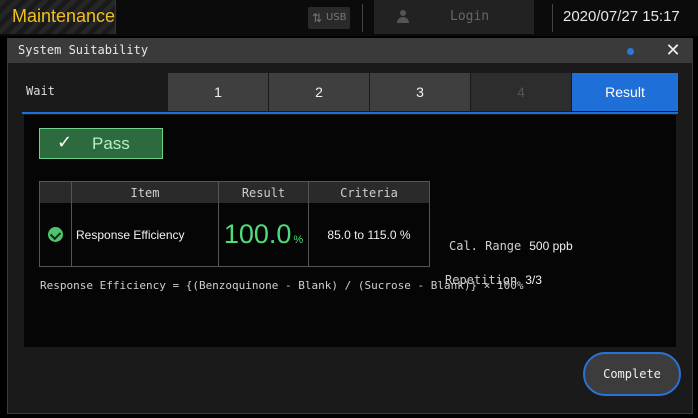  What do you see at coordinates (369, 192) in the screenshot?
I see `table-header-criteria: Criteria` at bounding box center [369, 192].